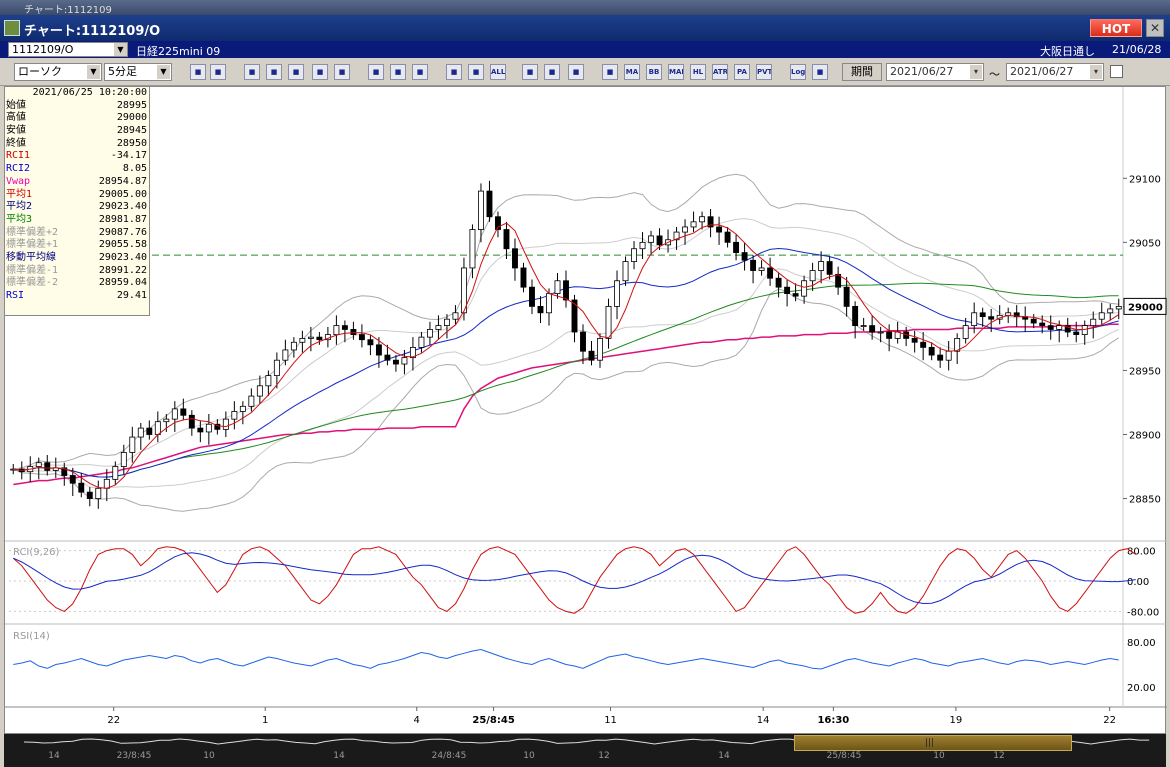 The width and height of the screenshot is (1170, 767). What do you see at coordinates (1116, 28) in the screenshot?
I see `hot-button: HOT` at bounding box center [1116, 28].